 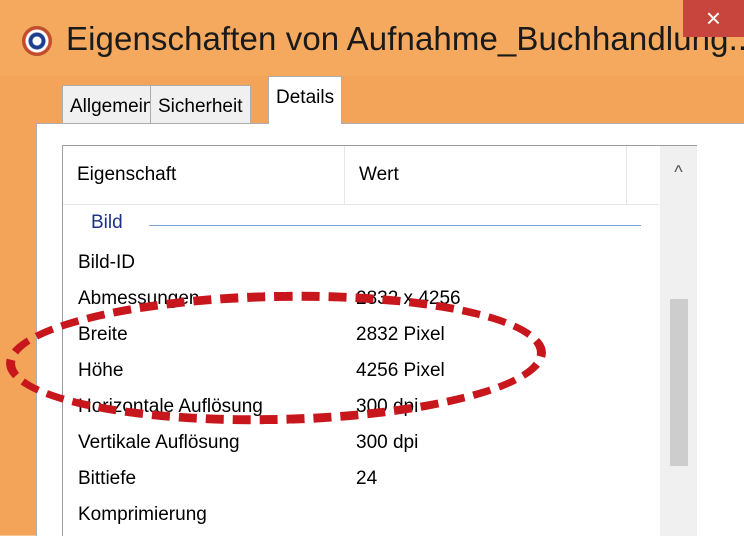 I want to click on tab-details: Details, so click(x=305, y=100).